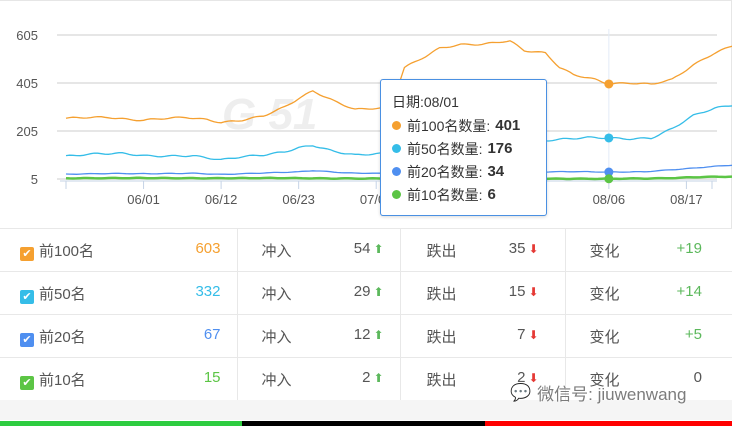 This screenshot has height=426, width=732. Describe the element at coordinates (491, 194) in the screenshot. I see `tooltip-value: 6` at that location.